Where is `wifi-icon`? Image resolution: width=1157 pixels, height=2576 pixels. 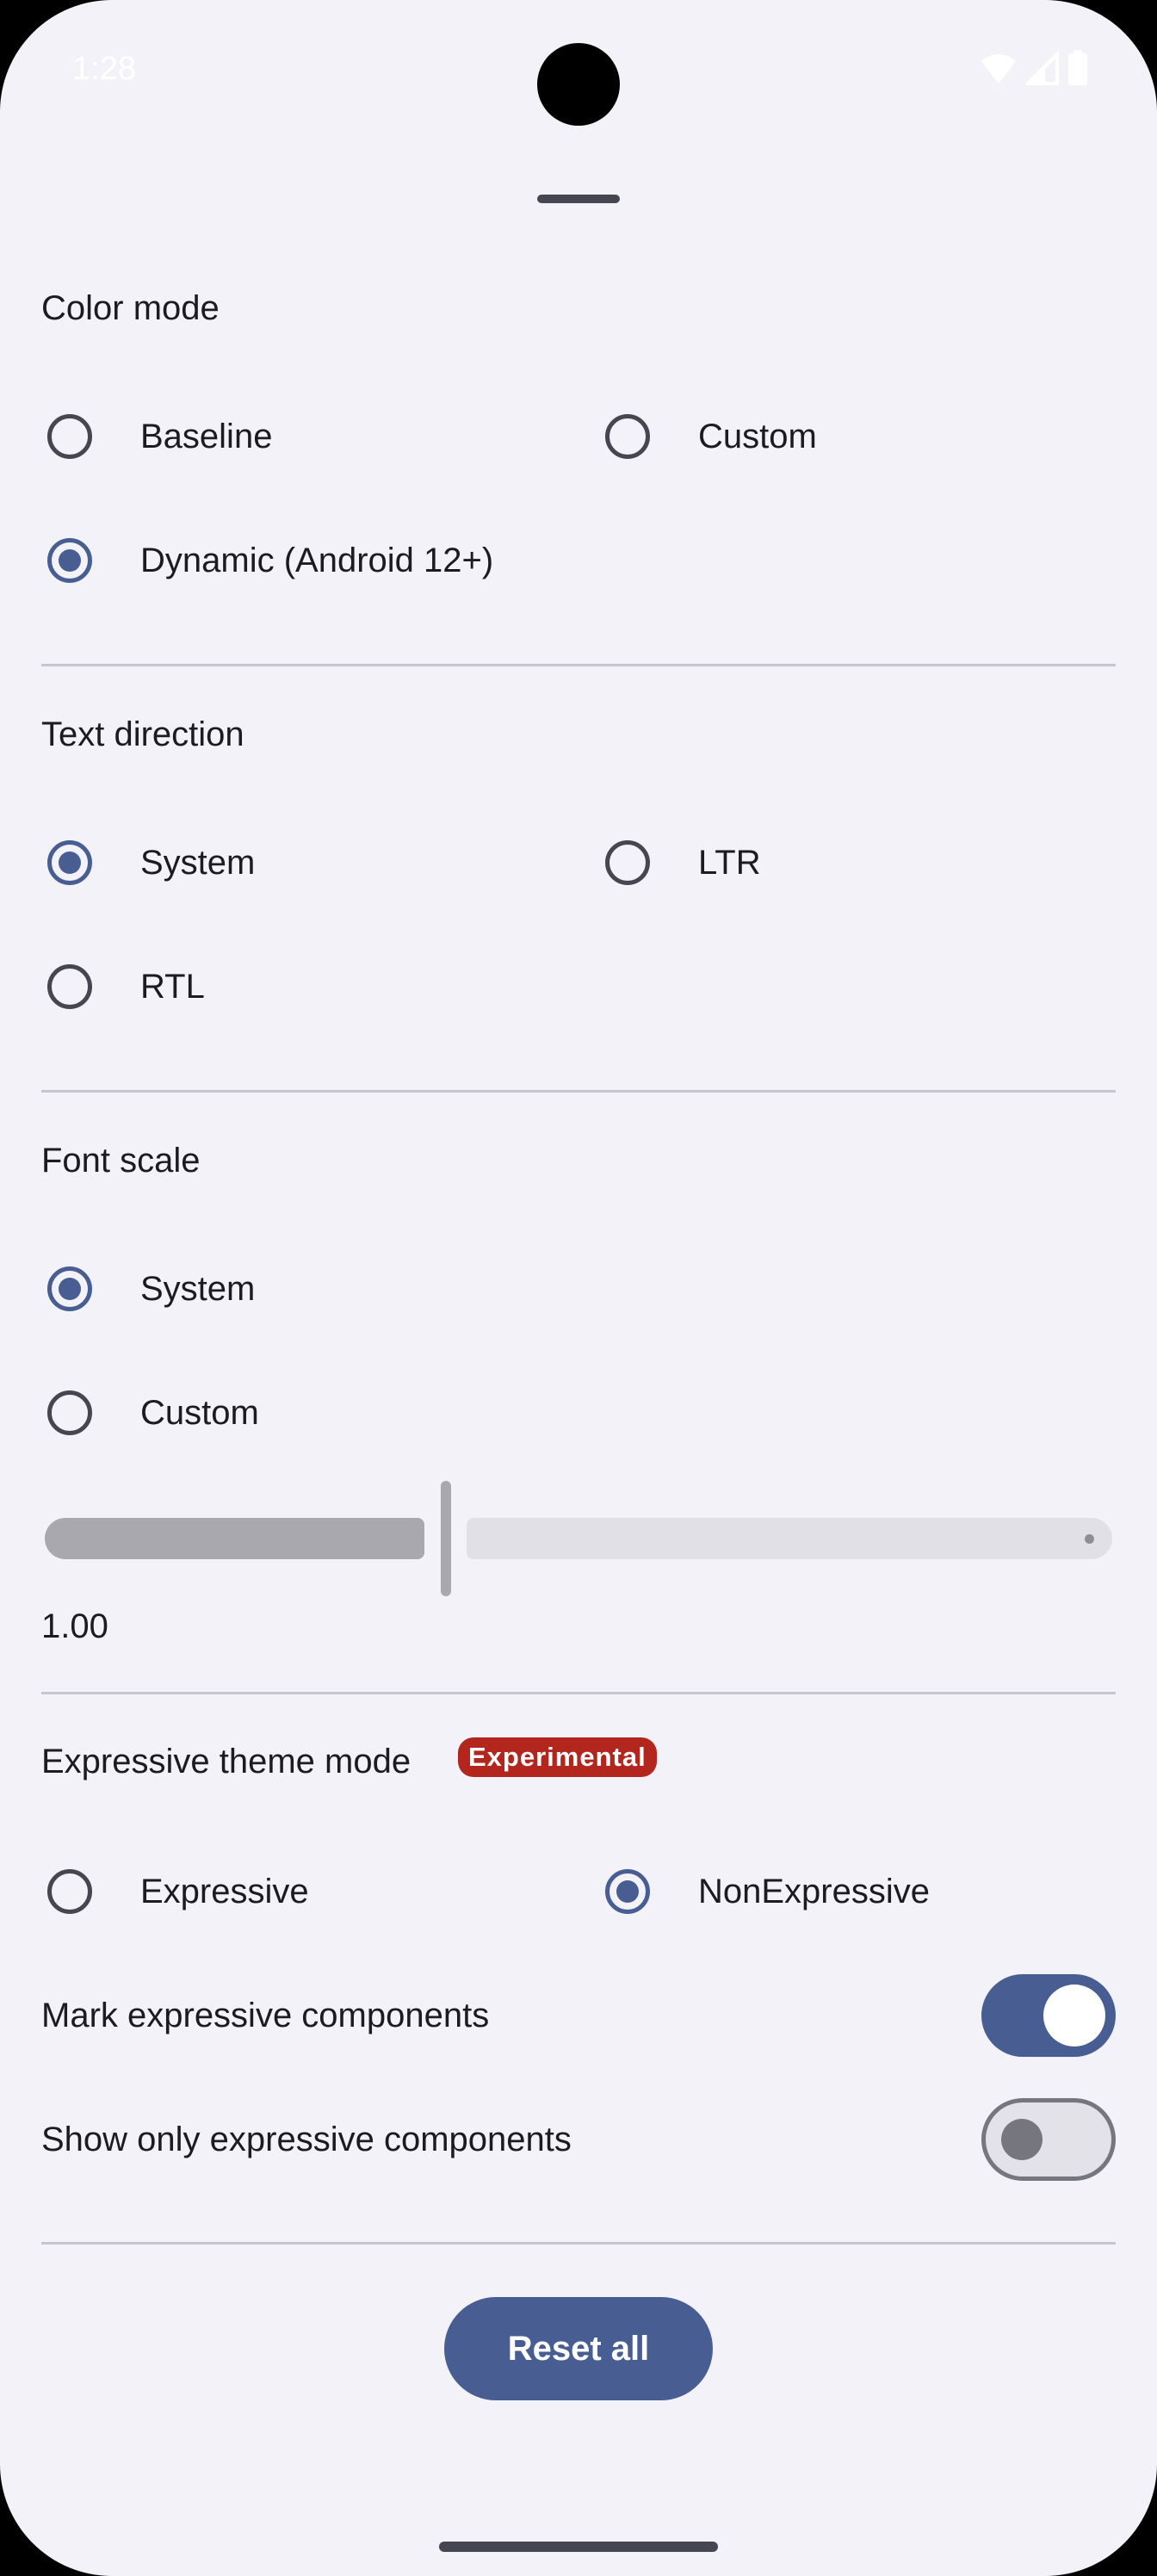
wifi-icon is located at coordinates (999, 69).